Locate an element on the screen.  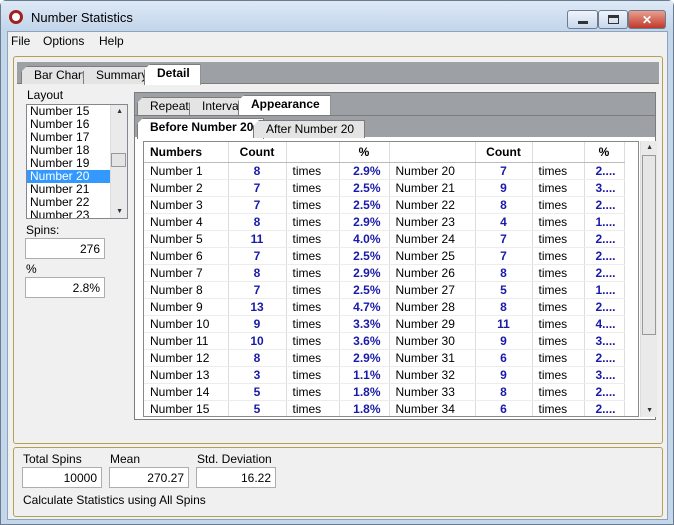
percent-cell: 1.1% is located at coordinates (364, 375).